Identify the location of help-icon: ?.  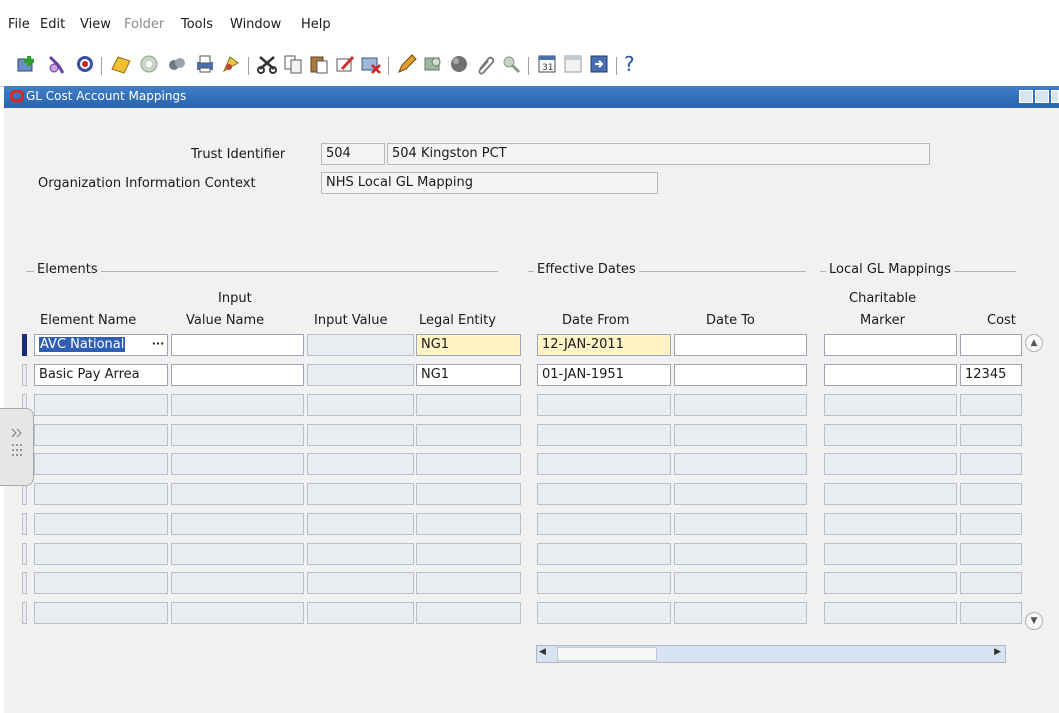
(635, 64).